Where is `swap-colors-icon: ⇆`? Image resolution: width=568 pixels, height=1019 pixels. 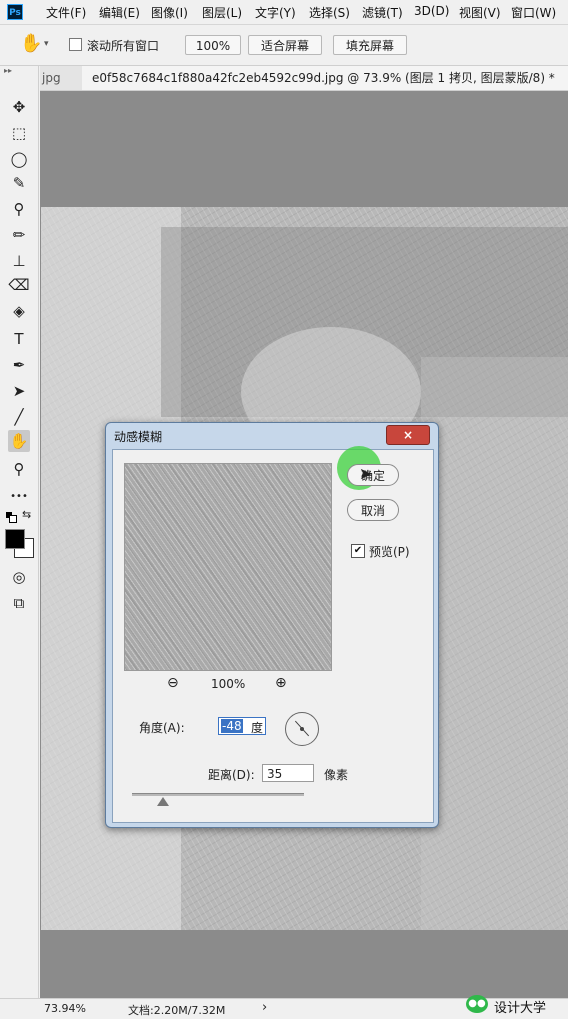 swap-colors-icon: ⇆ is located at coordinates (26, 514).